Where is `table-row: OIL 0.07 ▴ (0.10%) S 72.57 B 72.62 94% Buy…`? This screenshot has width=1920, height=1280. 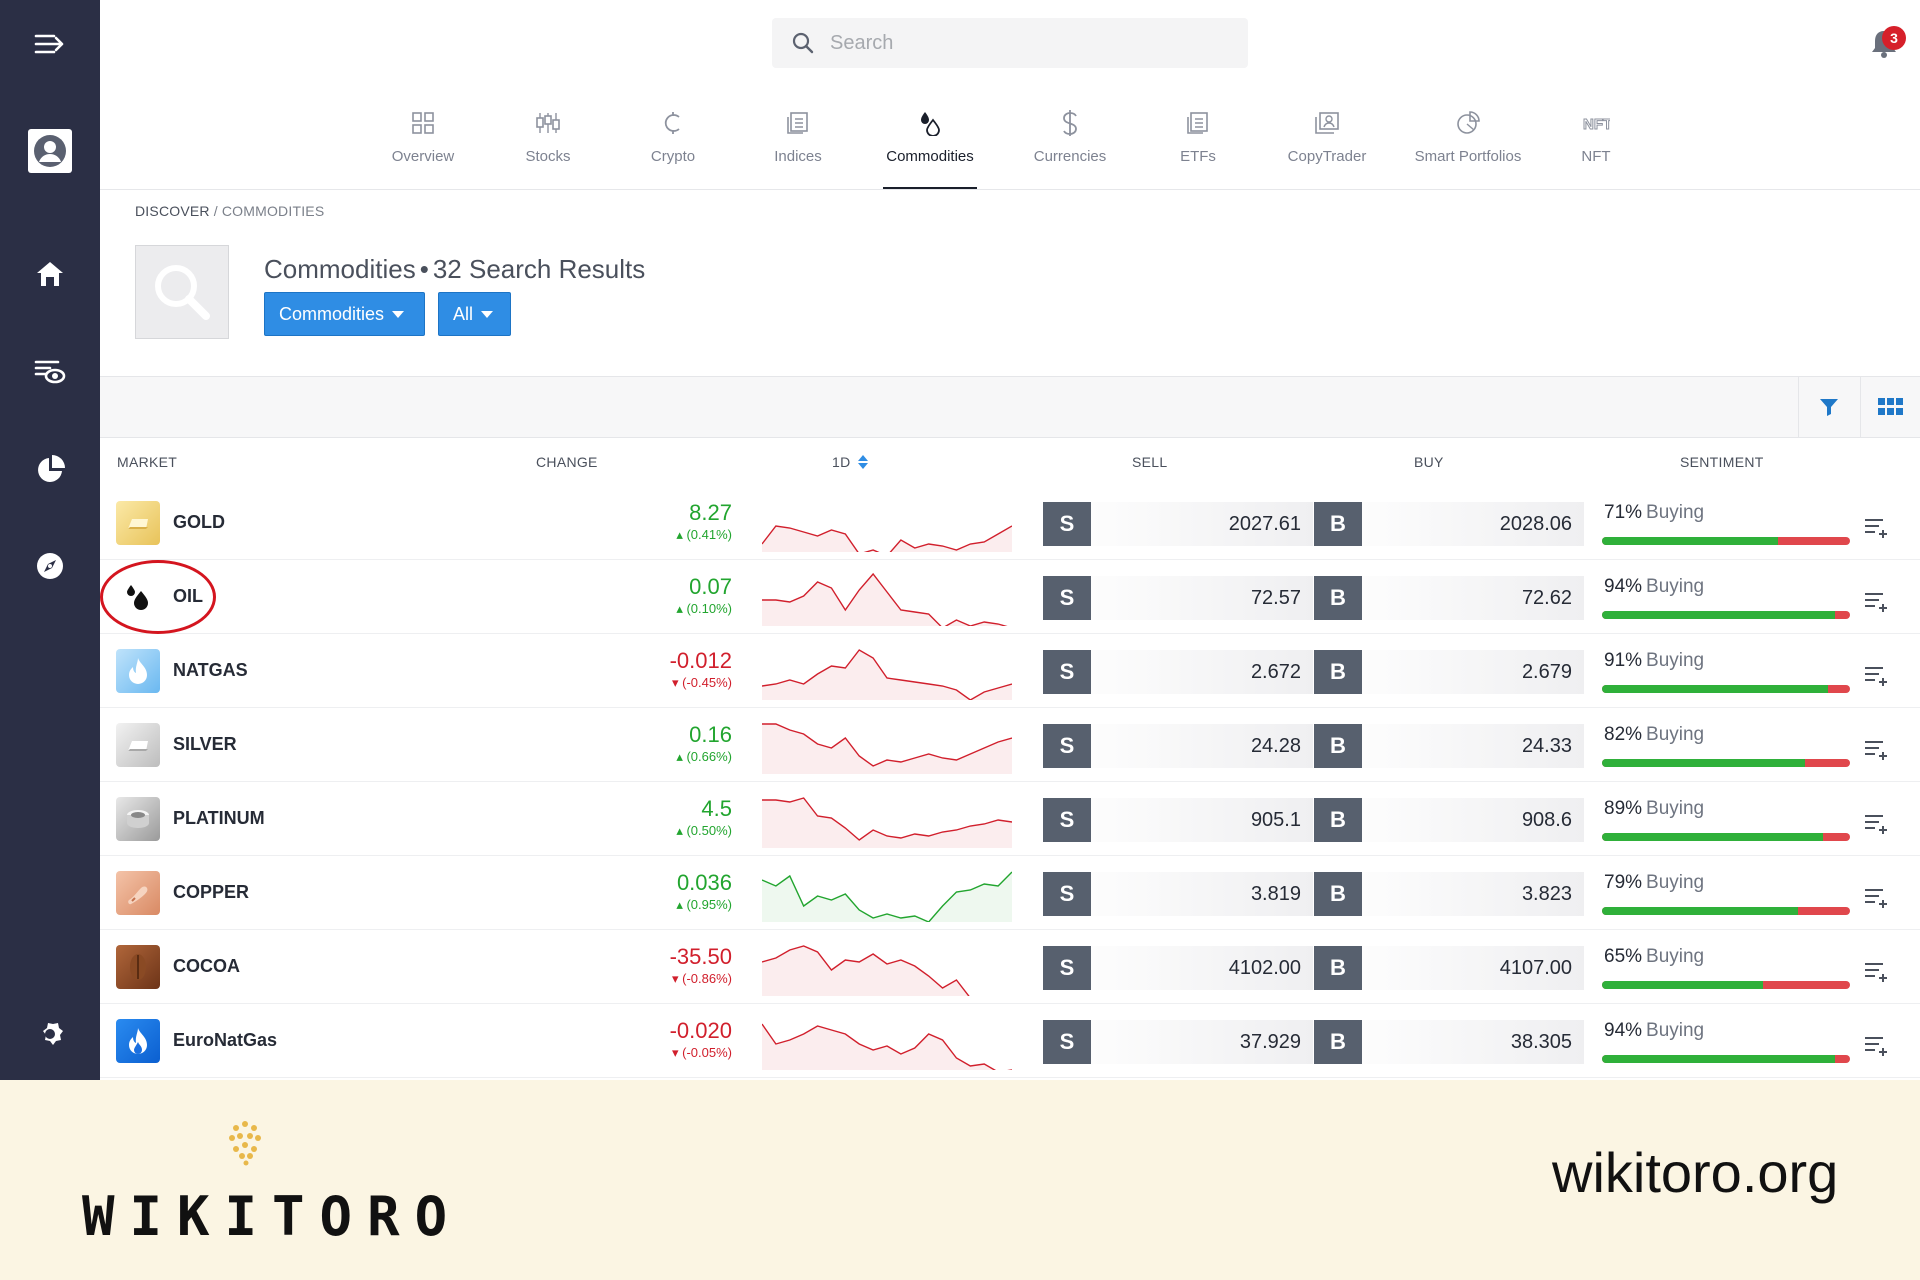 table-row: OIL 0.07 ▴ (0.10%) S 72.57 B 72.62 94% Buy… is located at coordinates (1010, 597).